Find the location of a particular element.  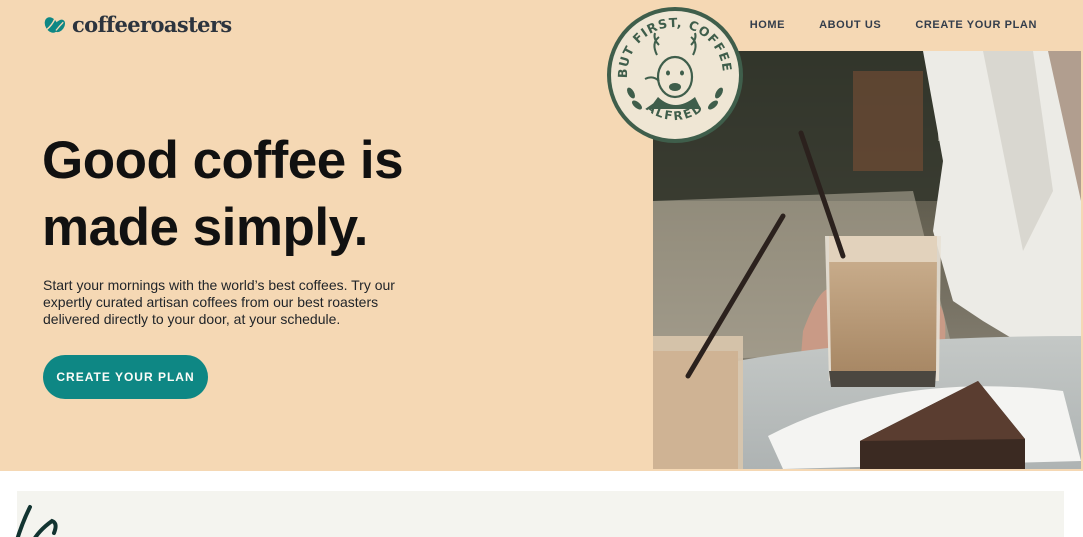

hero-title-line-2: made simply. is located at coordinates (205, 227).